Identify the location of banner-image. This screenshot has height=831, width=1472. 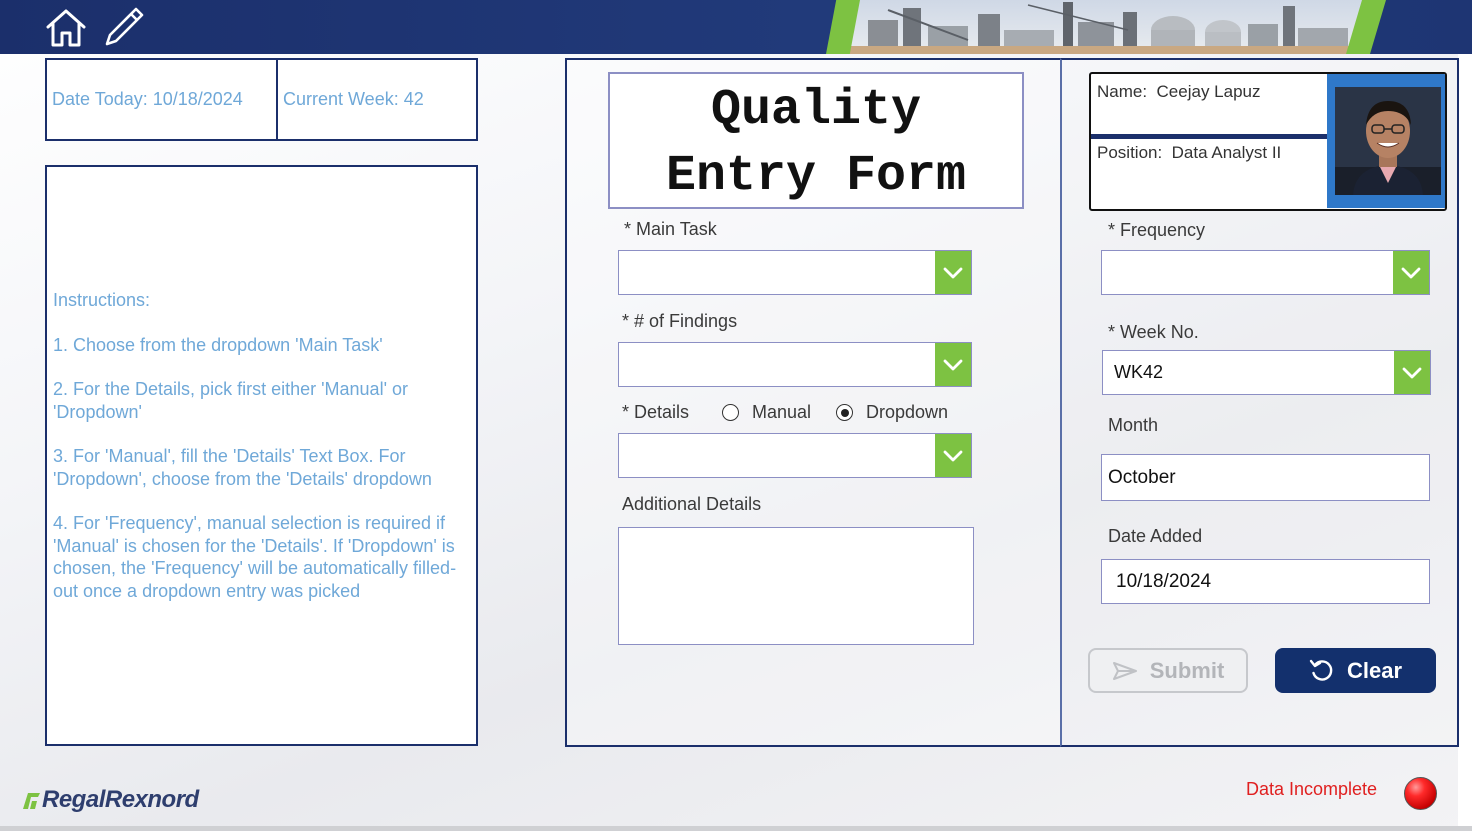
(1108, 27).